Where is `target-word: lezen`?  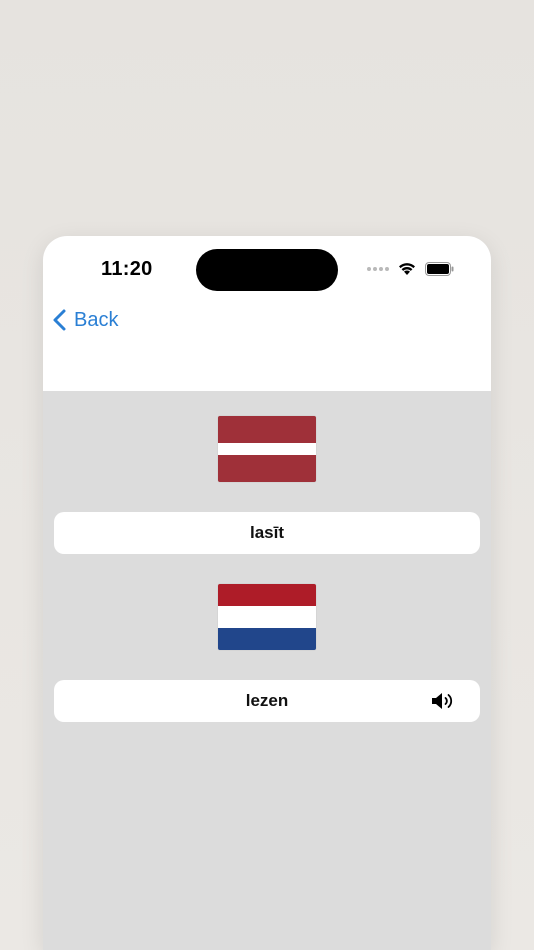
target-word: lezen is located at coordinates (267, 700).